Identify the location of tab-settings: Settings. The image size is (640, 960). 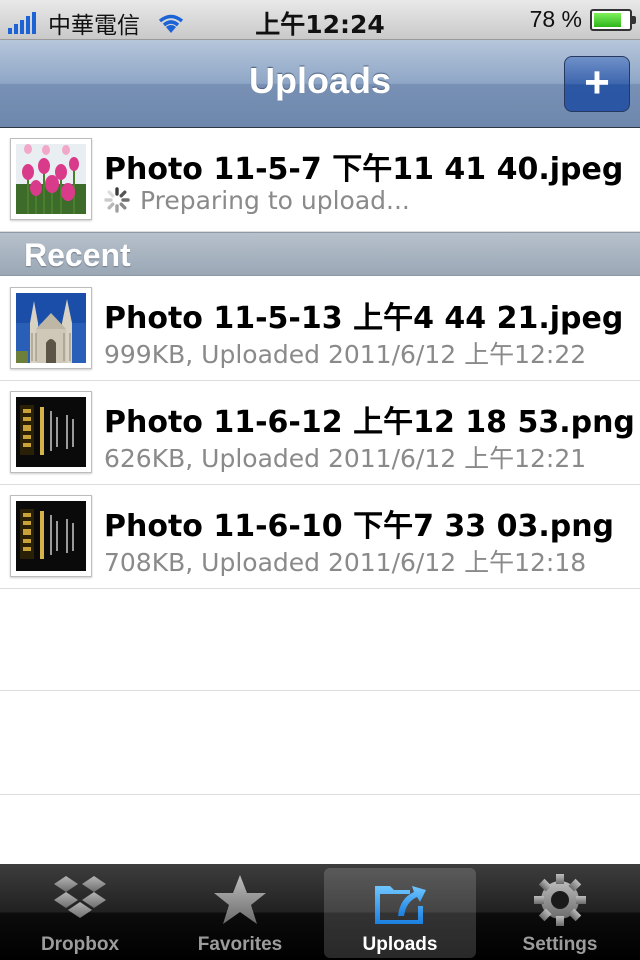
(560, 912).